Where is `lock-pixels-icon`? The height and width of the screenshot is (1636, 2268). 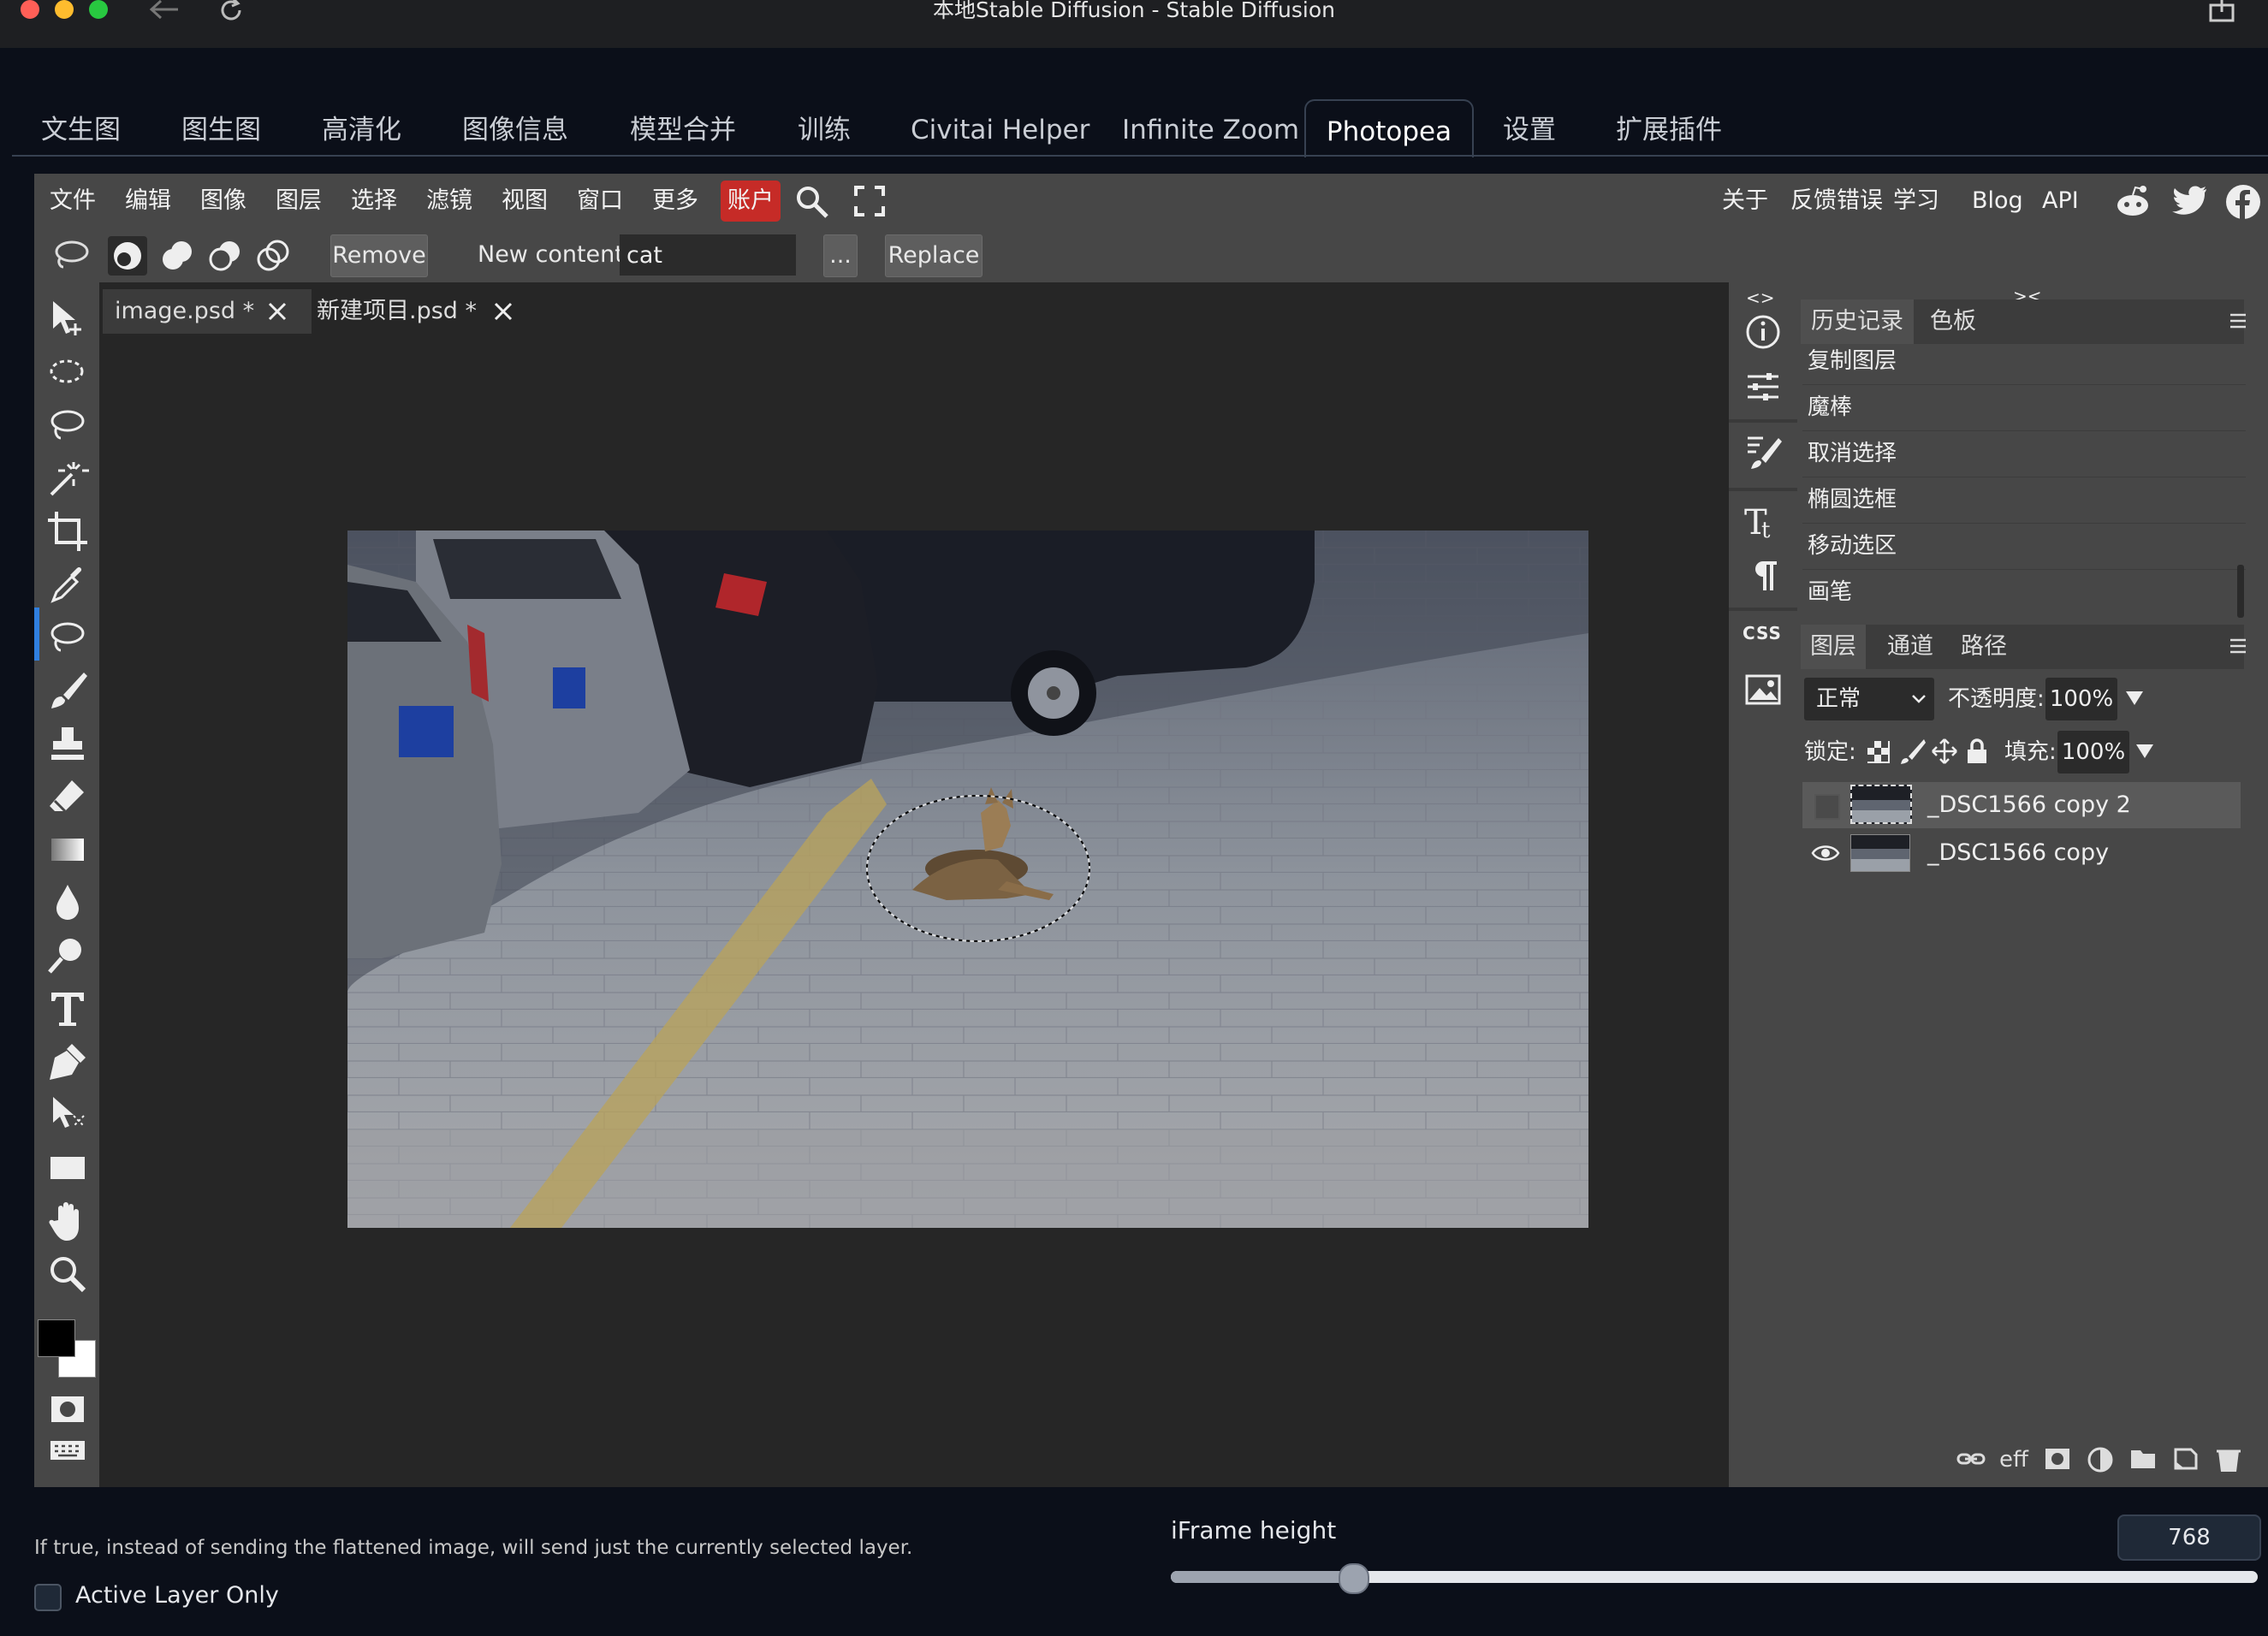
lock-pixels-icon is located at coordinates (1913, 751).